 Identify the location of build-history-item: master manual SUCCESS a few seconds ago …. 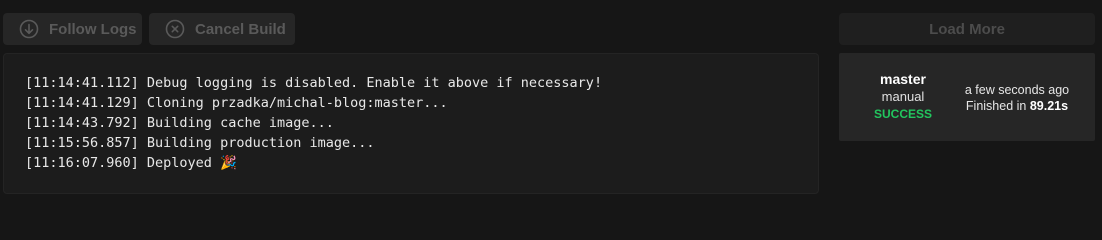
(967, 97).